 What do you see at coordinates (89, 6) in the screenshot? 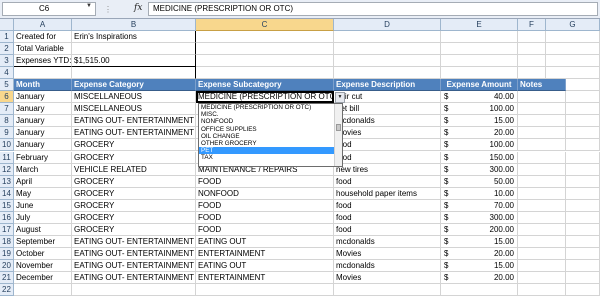
I see `name-box-dropdown-icon: ▼` at bounding box center [89, 6].